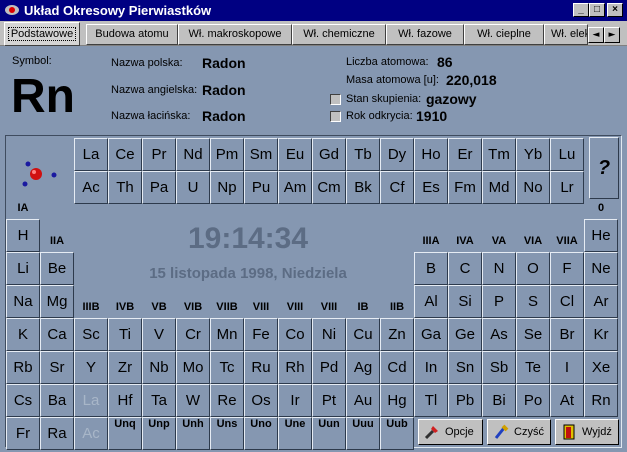 This screenshot has width=627, height=452. What do you see at coordinates (125, 433) in the screenshot?
I see `element-cell-unq: Unq` at bounding box center [125, 433].